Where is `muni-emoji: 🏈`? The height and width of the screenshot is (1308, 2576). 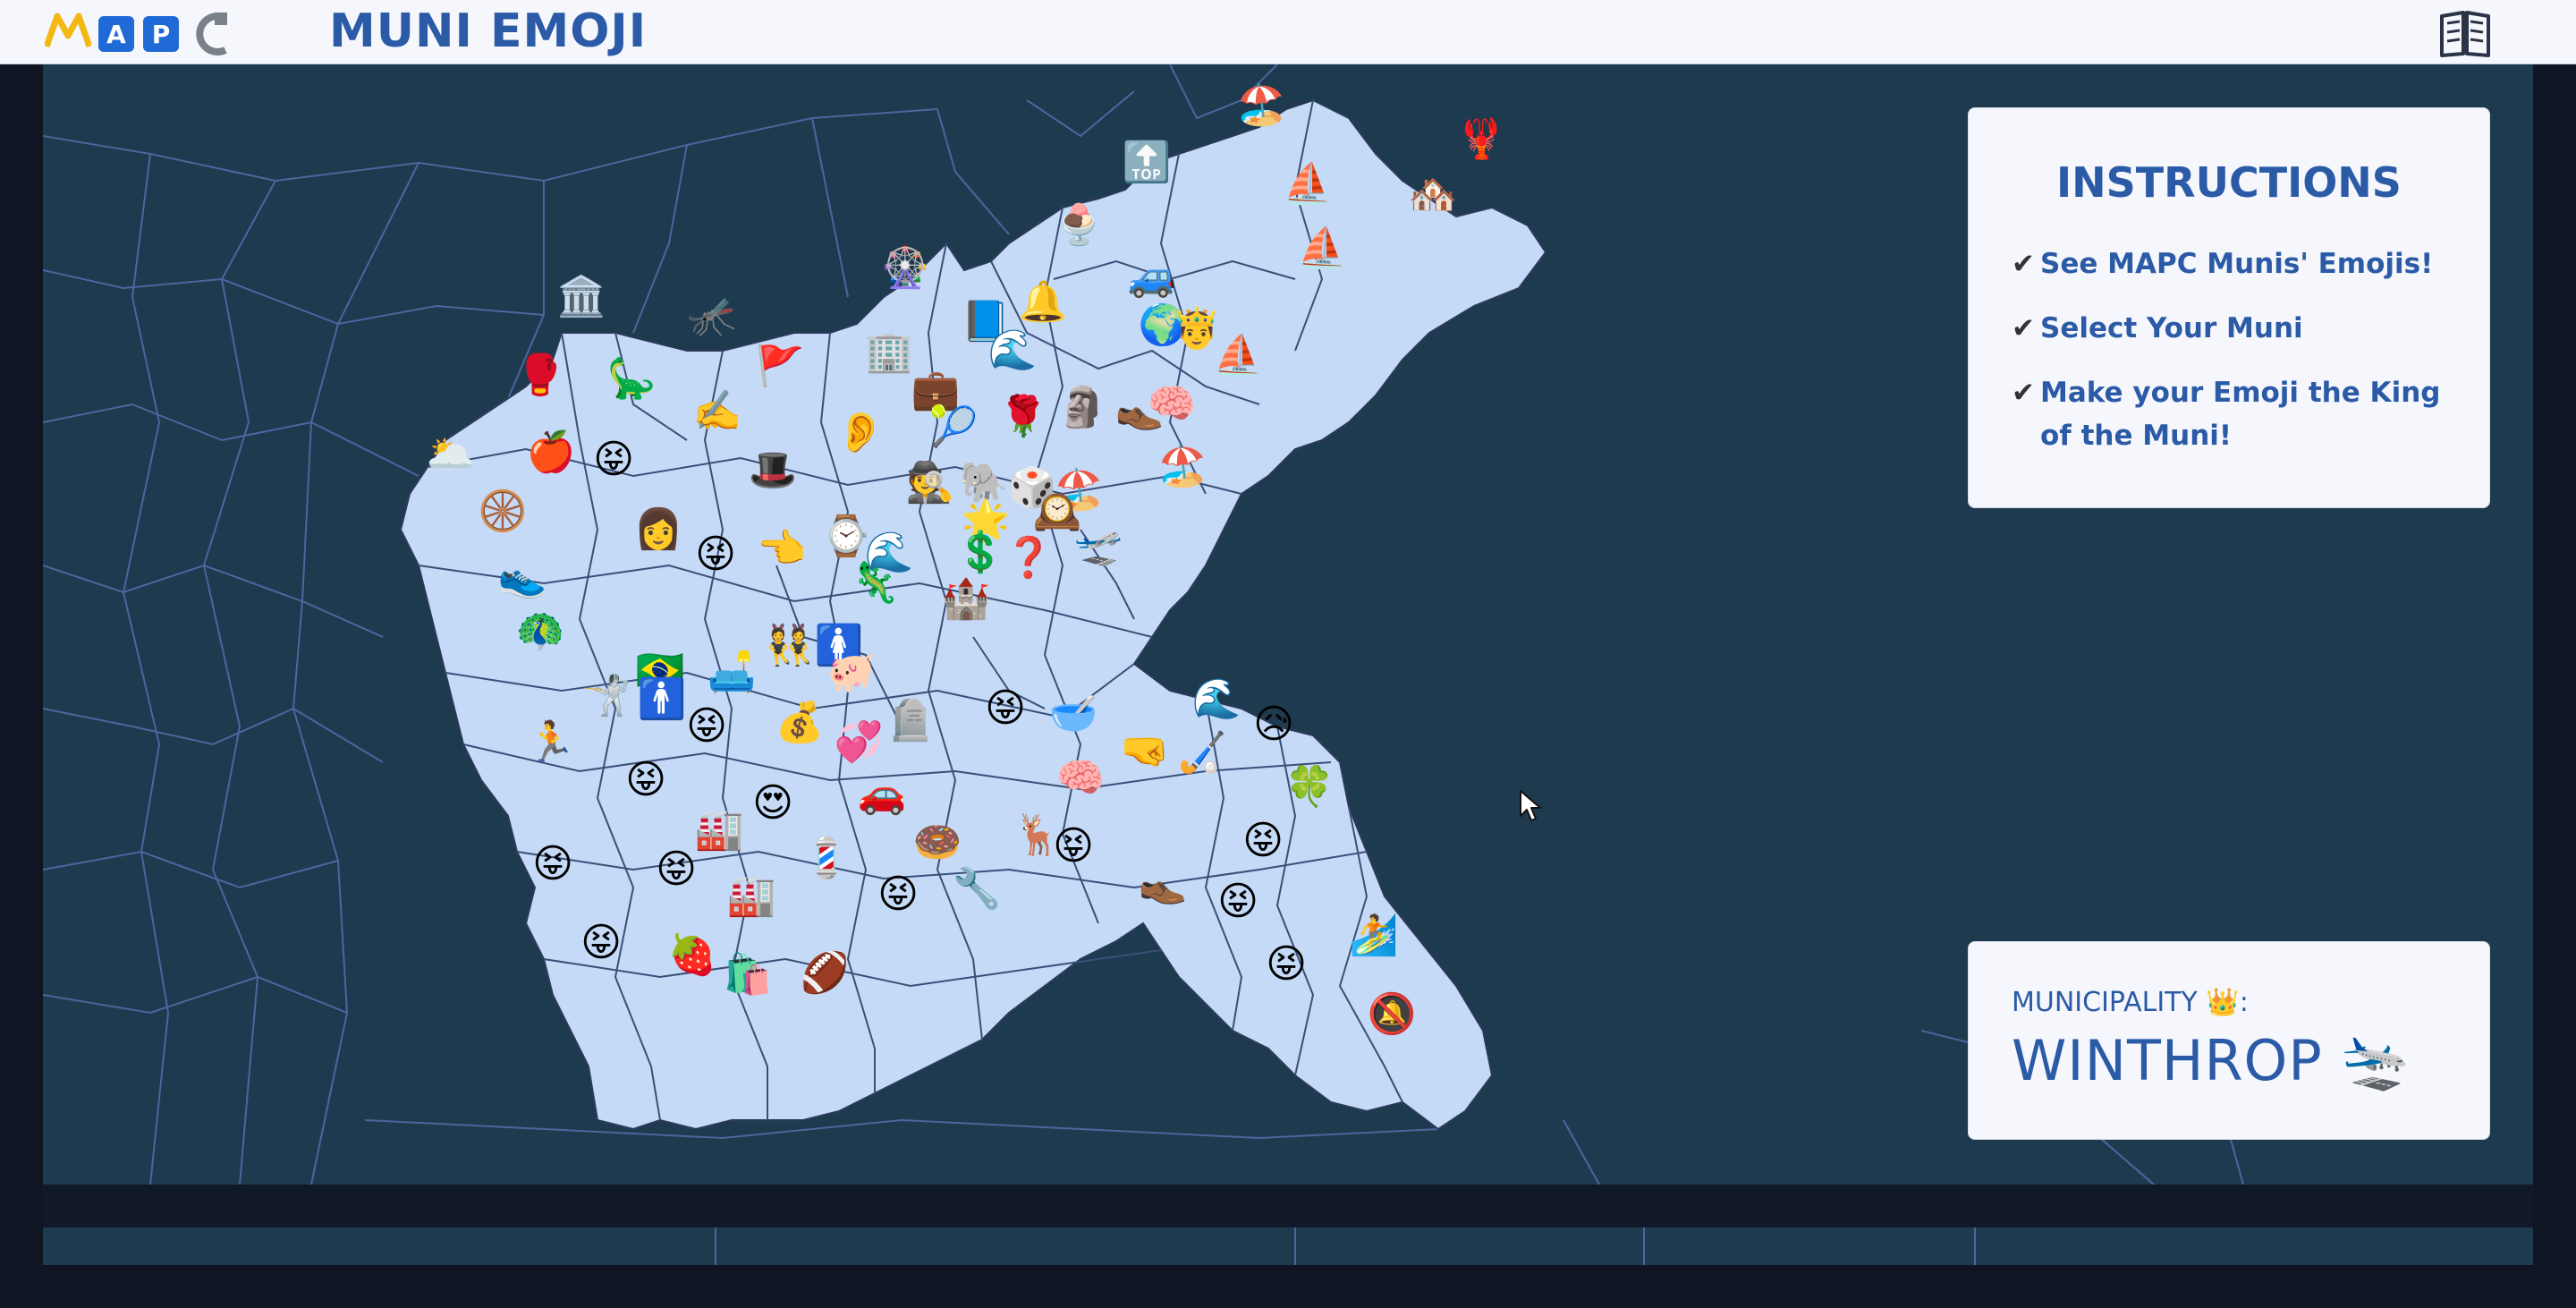 muni-emoji: 🏈 is located at coordinates (825, 973).